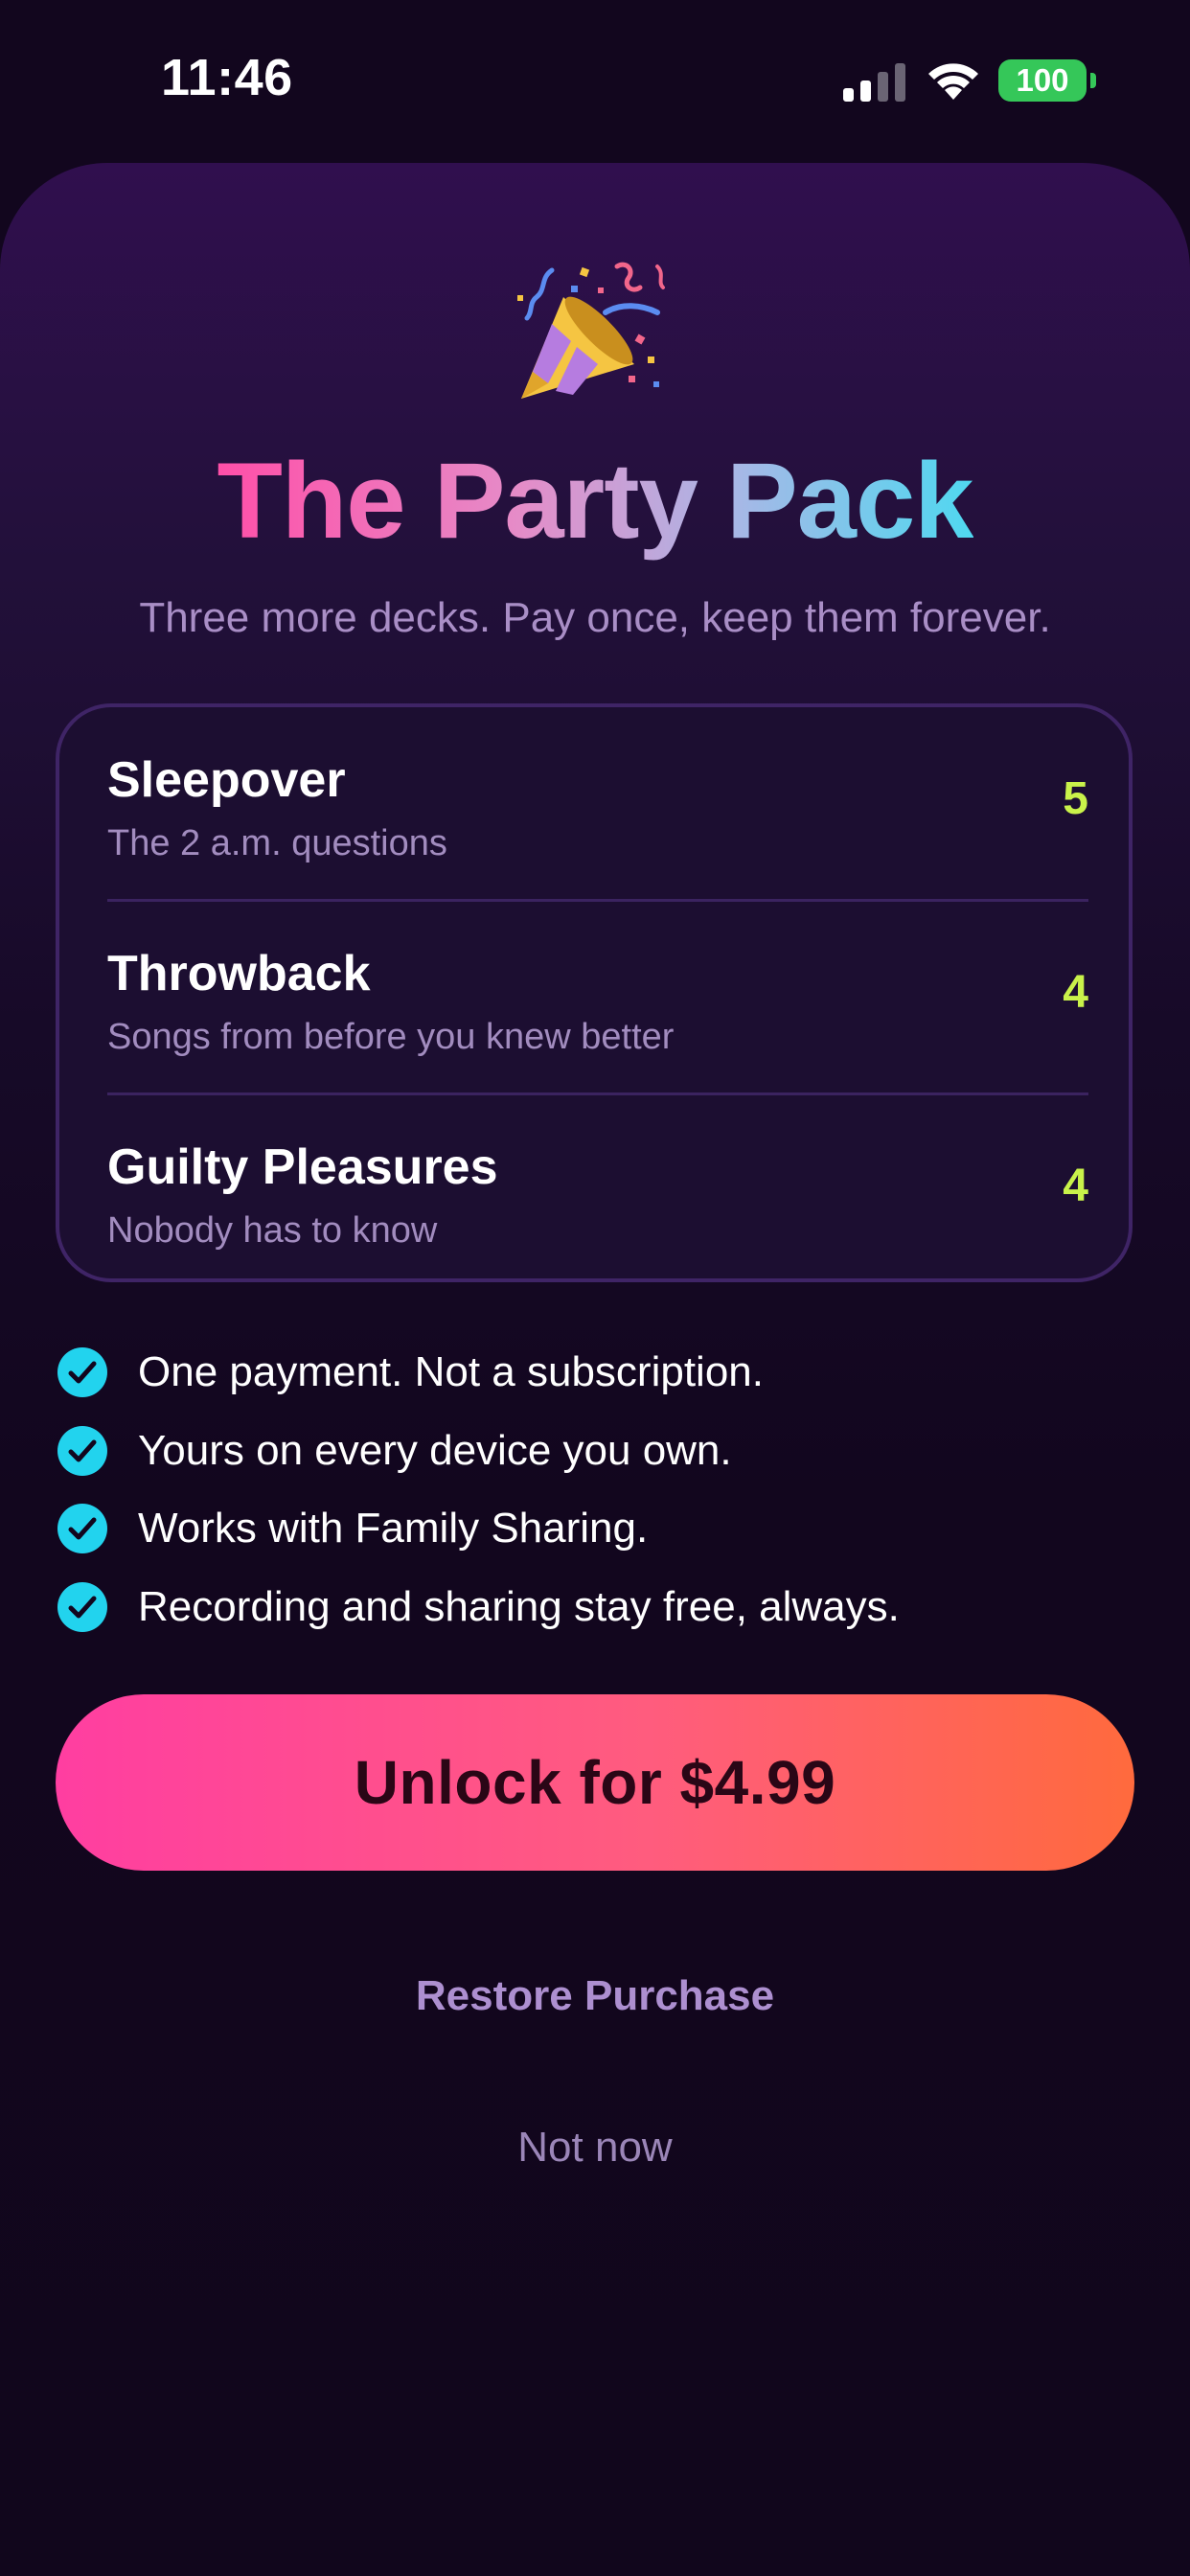  What do you see at coordinates (451, 1371) in the screenshot?
I see `feature-text: One payment. Not a subscription.` at bounding box center [451, 1371].